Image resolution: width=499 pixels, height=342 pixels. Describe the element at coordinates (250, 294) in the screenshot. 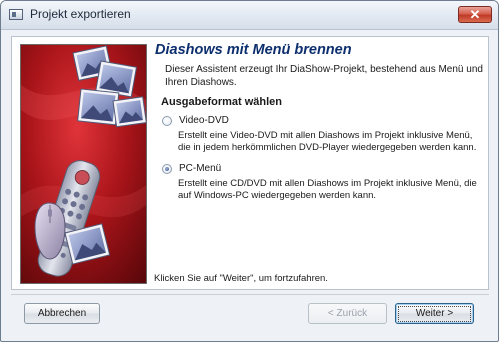

I see `footer-divider` at that location.